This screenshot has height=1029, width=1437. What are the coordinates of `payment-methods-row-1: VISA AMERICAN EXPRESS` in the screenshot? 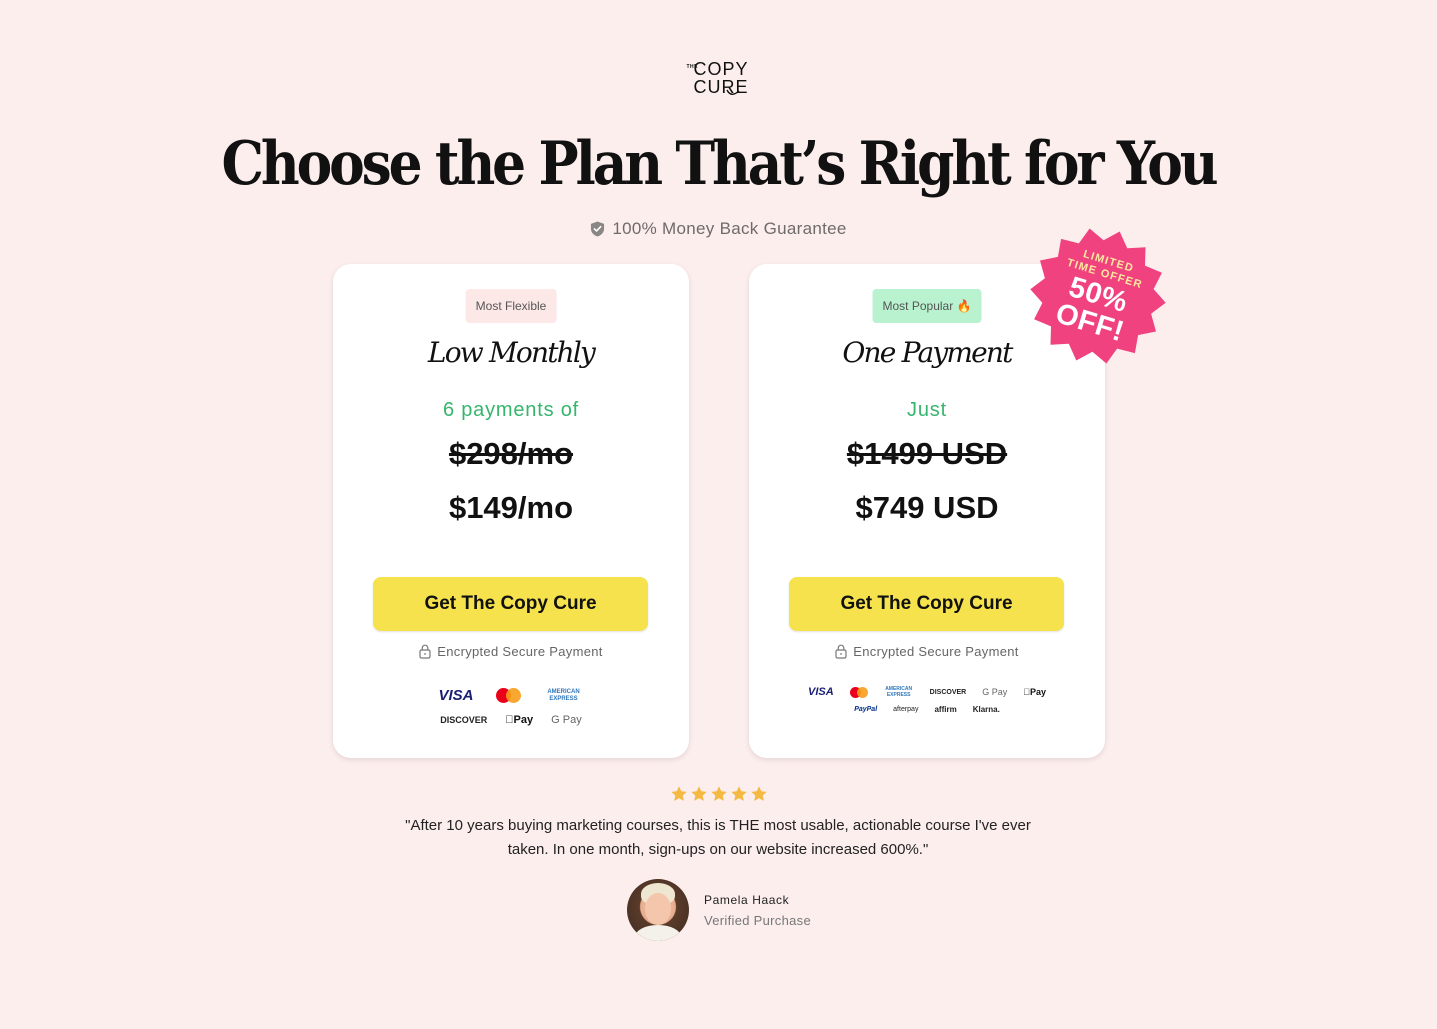 It's located at (511, 695).